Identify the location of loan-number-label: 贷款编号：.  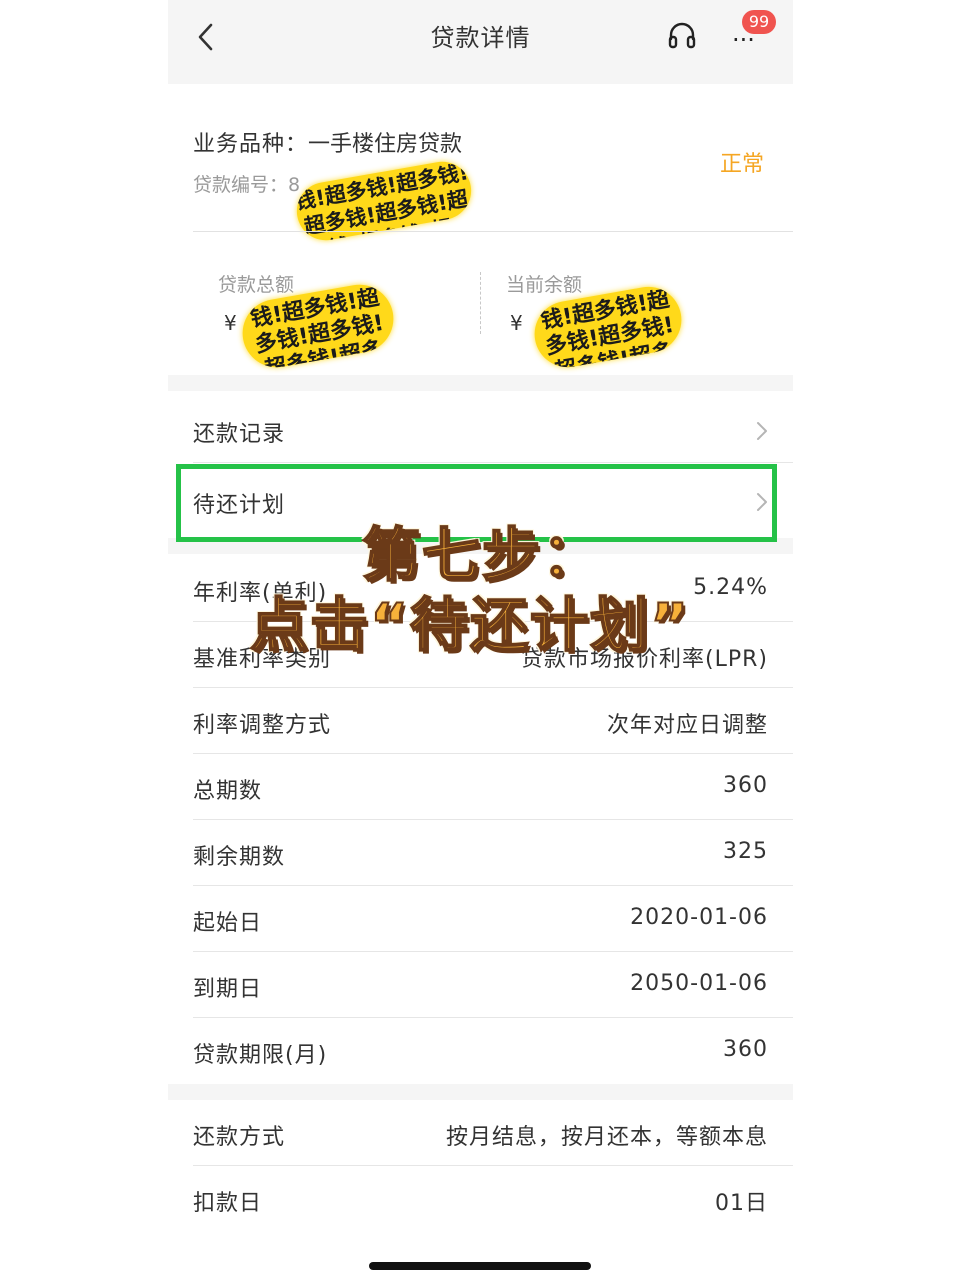
(241, 185).